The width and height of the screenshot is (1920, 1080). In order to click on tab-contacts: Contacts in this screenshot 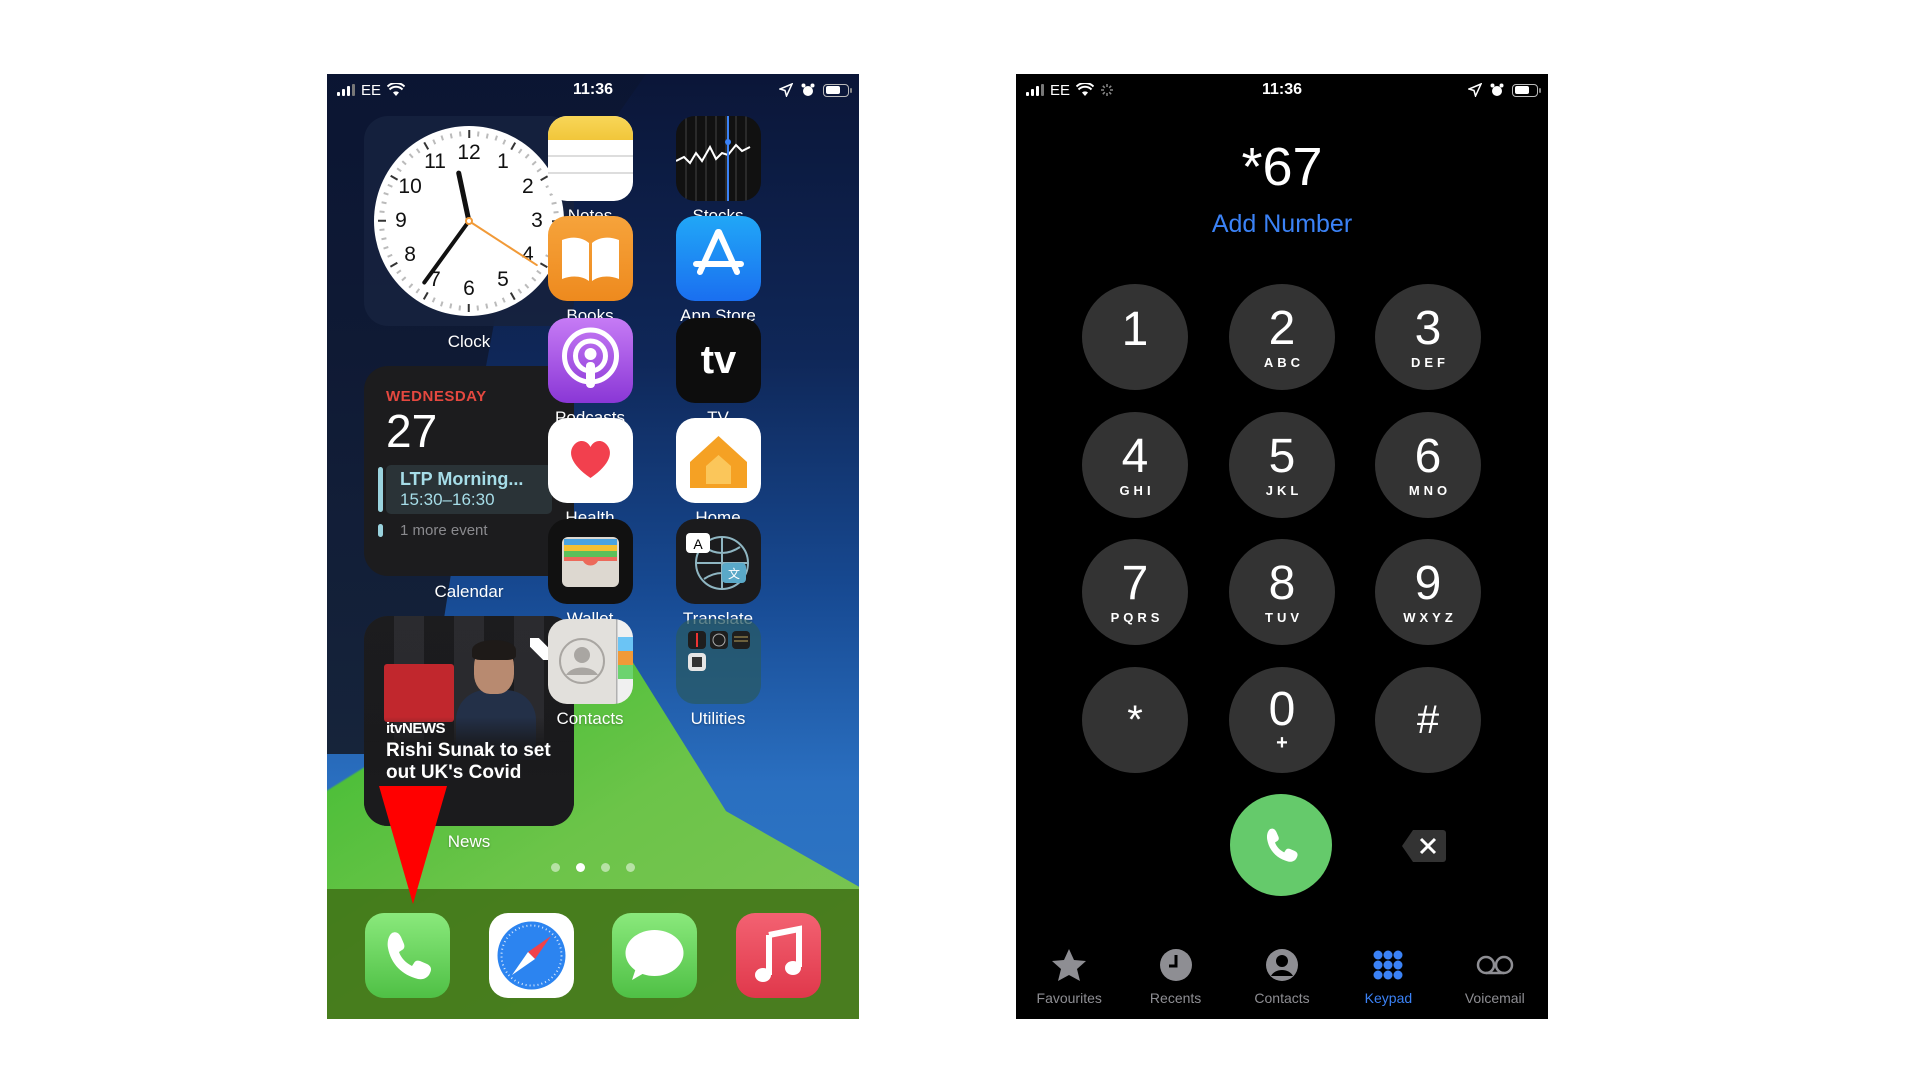, I will do `click(1282, 979)`.